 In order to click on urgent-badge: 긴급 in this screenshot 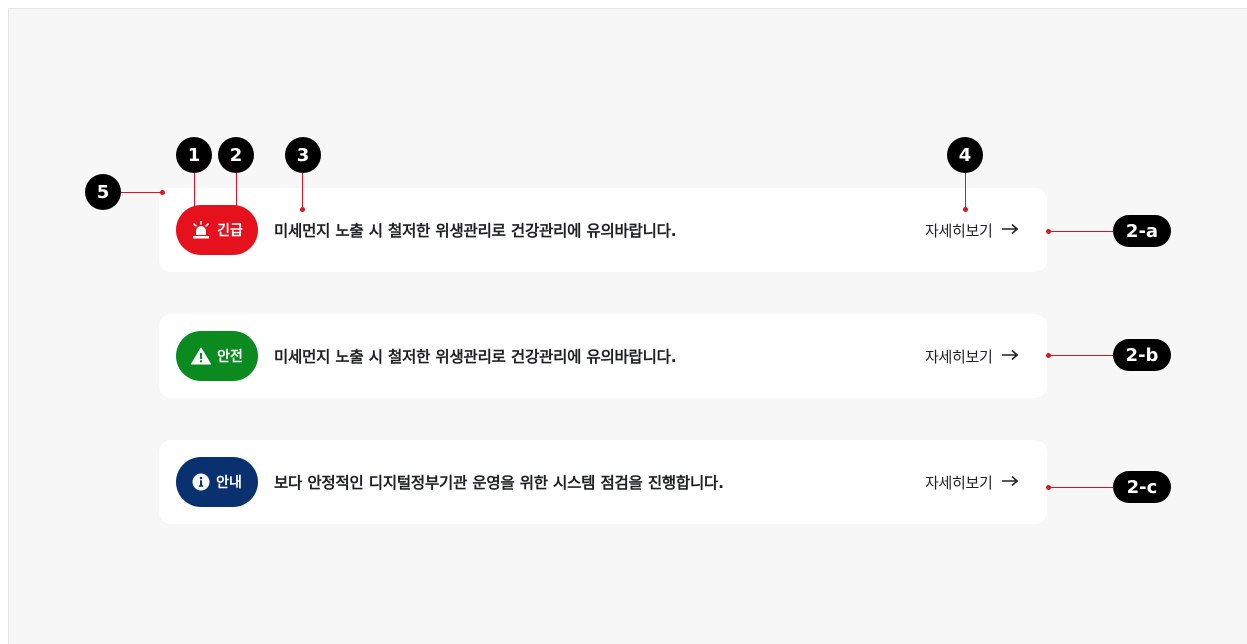, I will do `click(217, 230)`.